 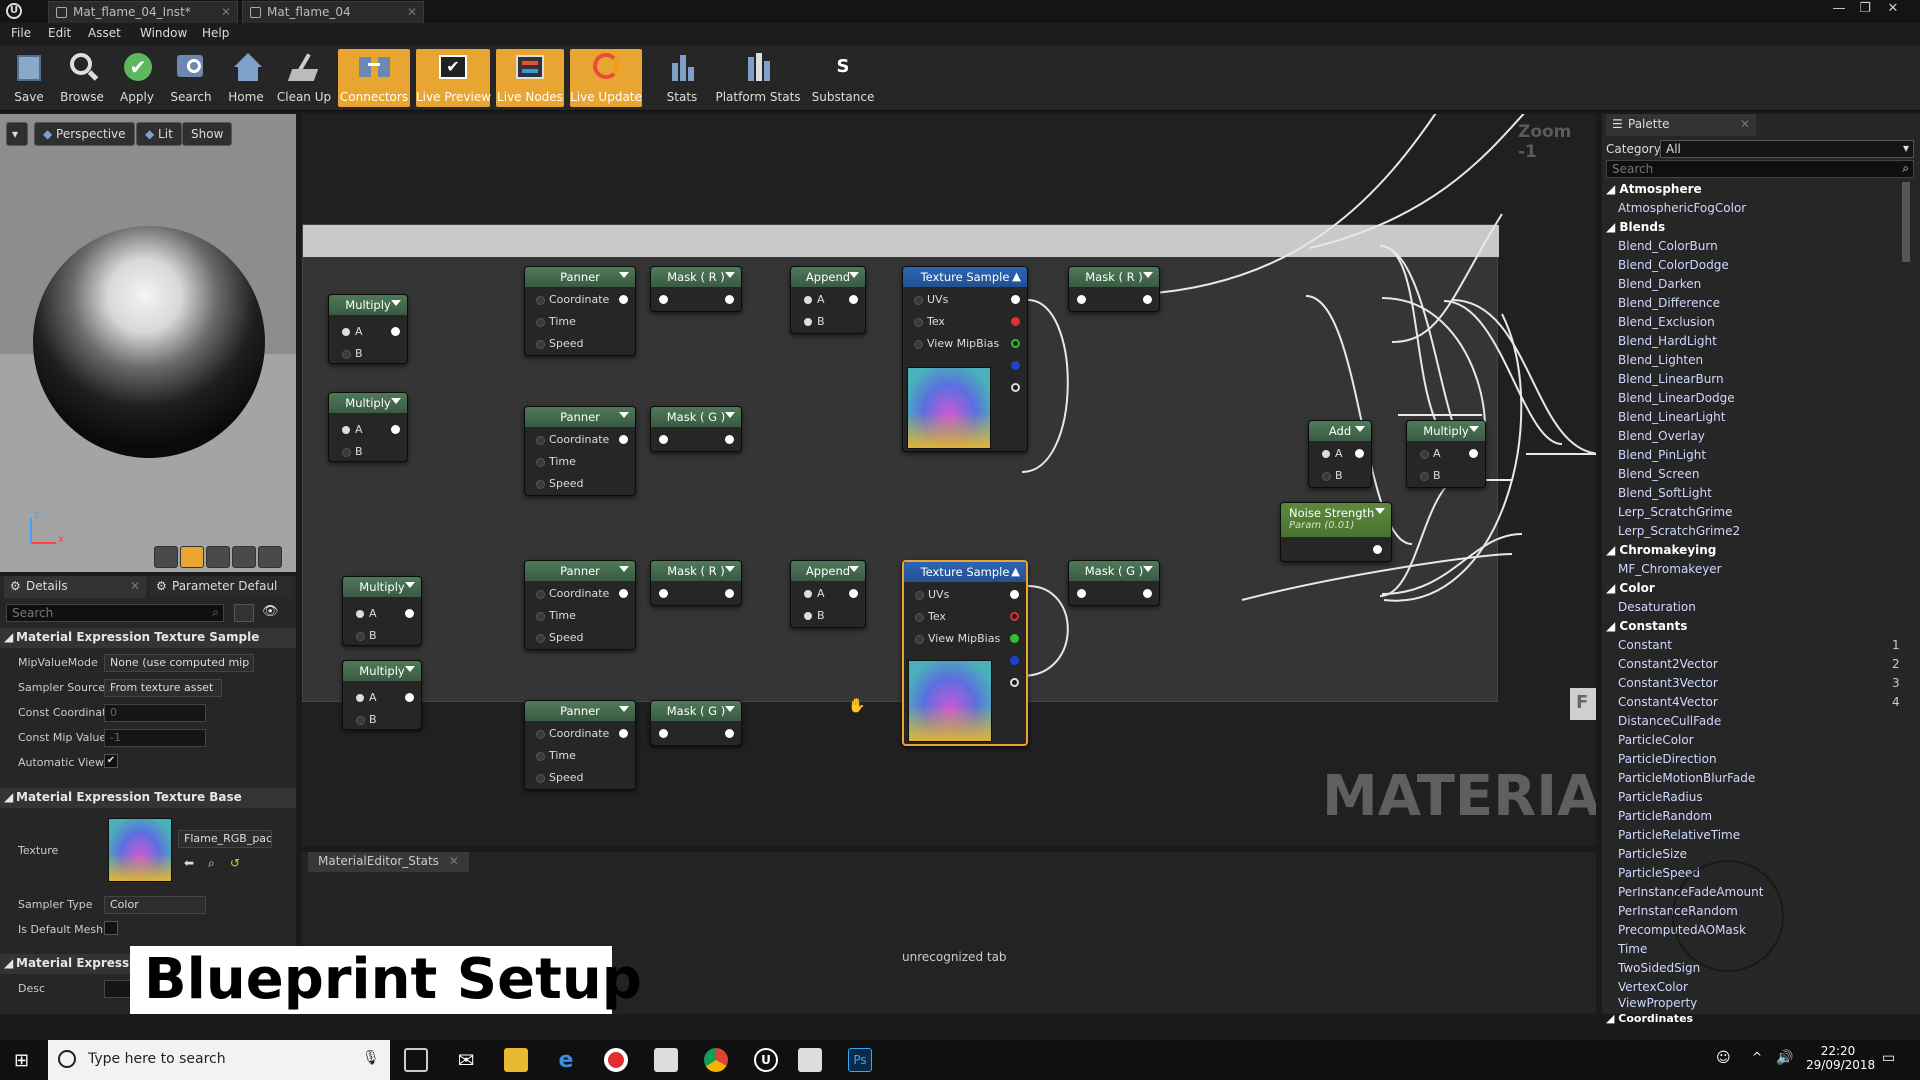 What do you see at coordinates (843, 78) in the screenshot?
I see `substance-button: S Substance` at bounding box center [843, 78].